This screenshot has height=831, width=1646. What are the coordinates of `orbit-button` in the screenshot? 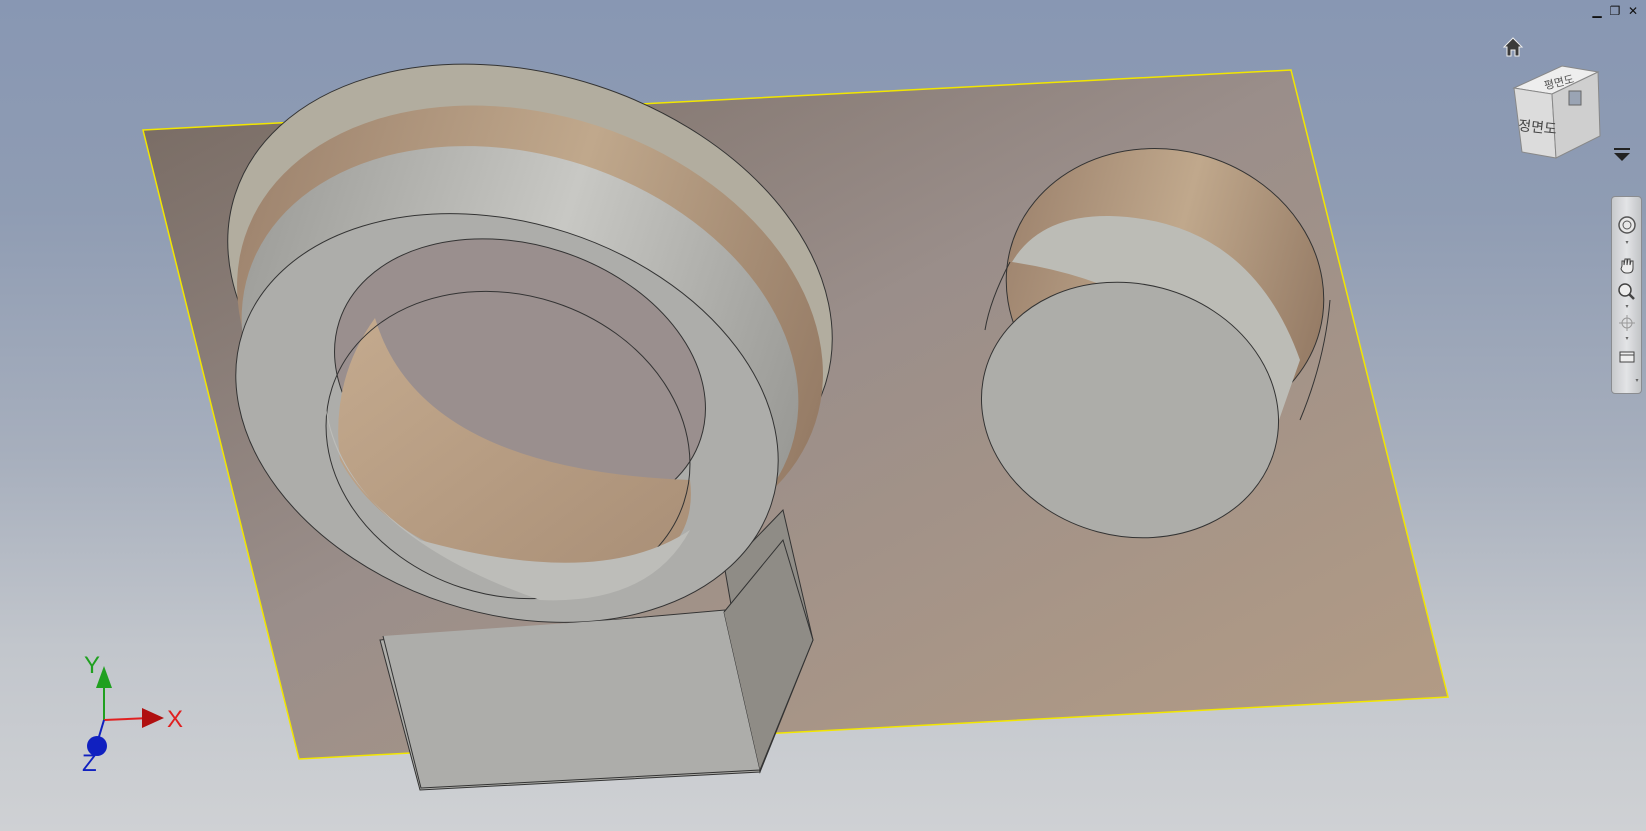 It's located at (1627, 323).